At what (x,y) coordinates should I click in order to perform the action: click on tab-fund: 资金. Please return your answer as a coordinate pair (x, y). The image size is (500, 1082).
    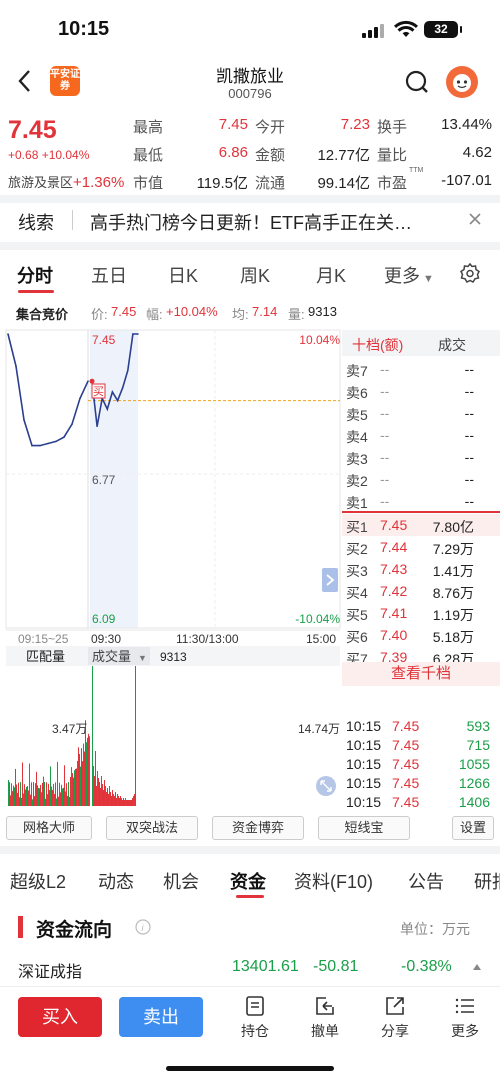
    Looking at the image, I should click on (248, 881).